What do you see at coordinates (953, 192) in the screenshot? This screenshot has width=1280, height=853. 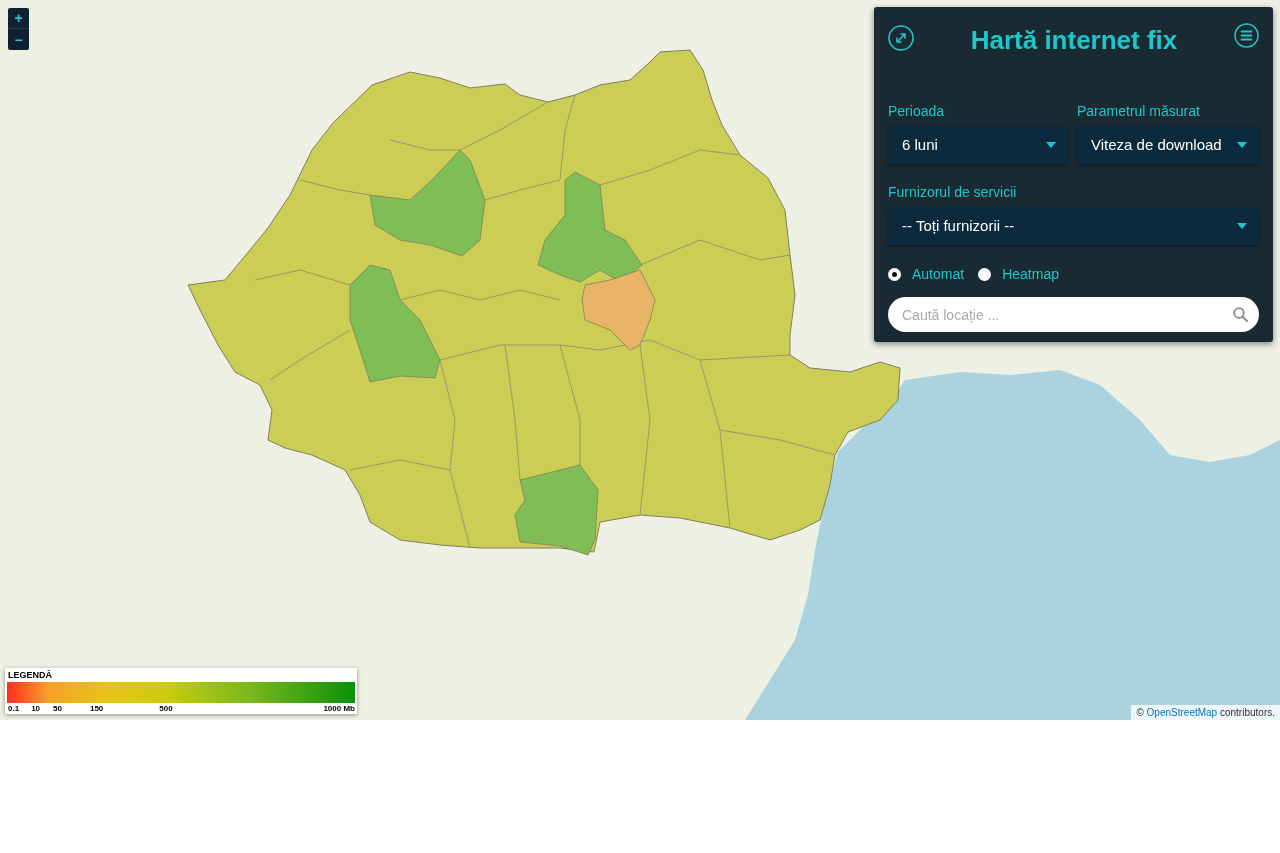 I see `field-label: Furnizorul de servicii` at bounding box center [953, 192].